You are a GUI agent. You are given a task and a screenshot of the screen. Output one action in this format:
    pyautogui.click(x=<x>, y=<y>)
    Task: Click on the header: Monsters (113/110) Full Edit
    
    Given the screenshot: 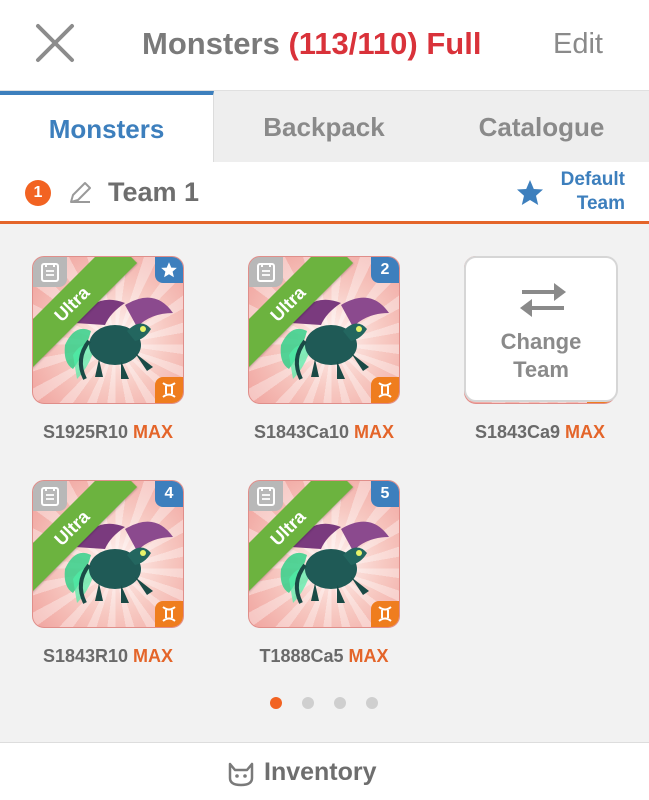 What is the action you would take?
    pyautogui.click(x=324, y=45)
    